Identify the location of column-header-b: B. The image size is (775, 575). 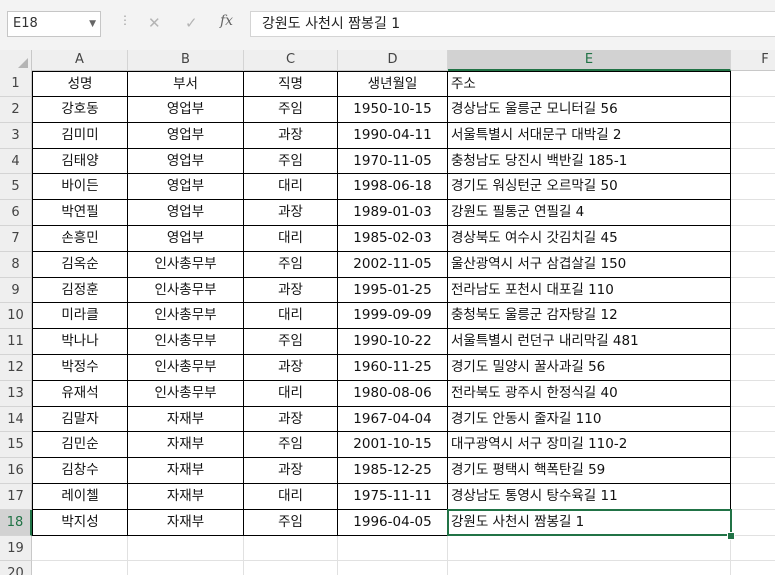
(186, 60).